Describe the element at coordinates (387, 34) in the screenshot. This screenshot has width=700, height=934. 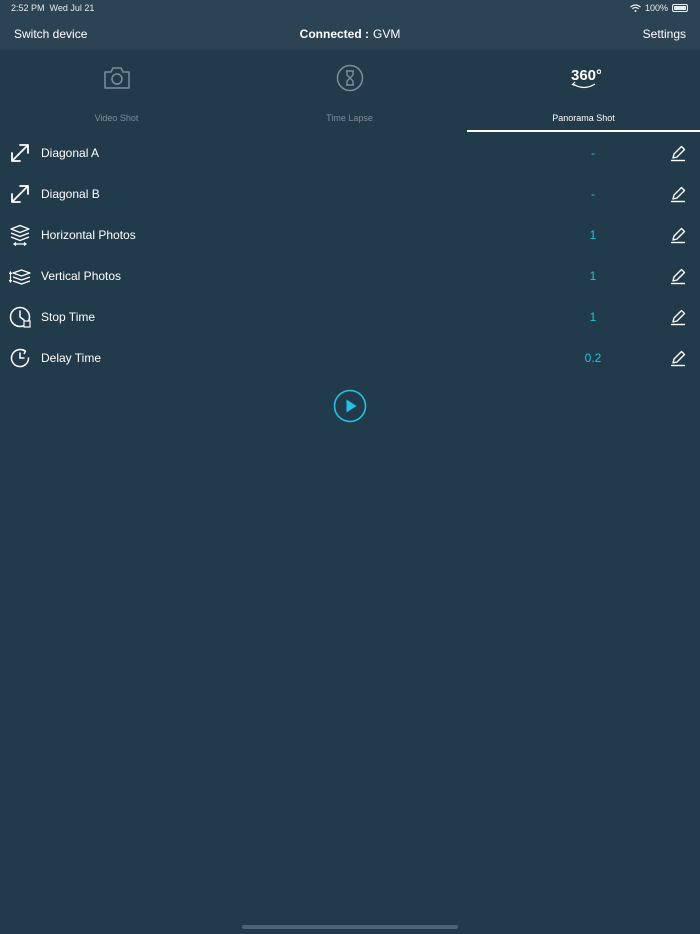
I see `device-name: GVM` at that location.